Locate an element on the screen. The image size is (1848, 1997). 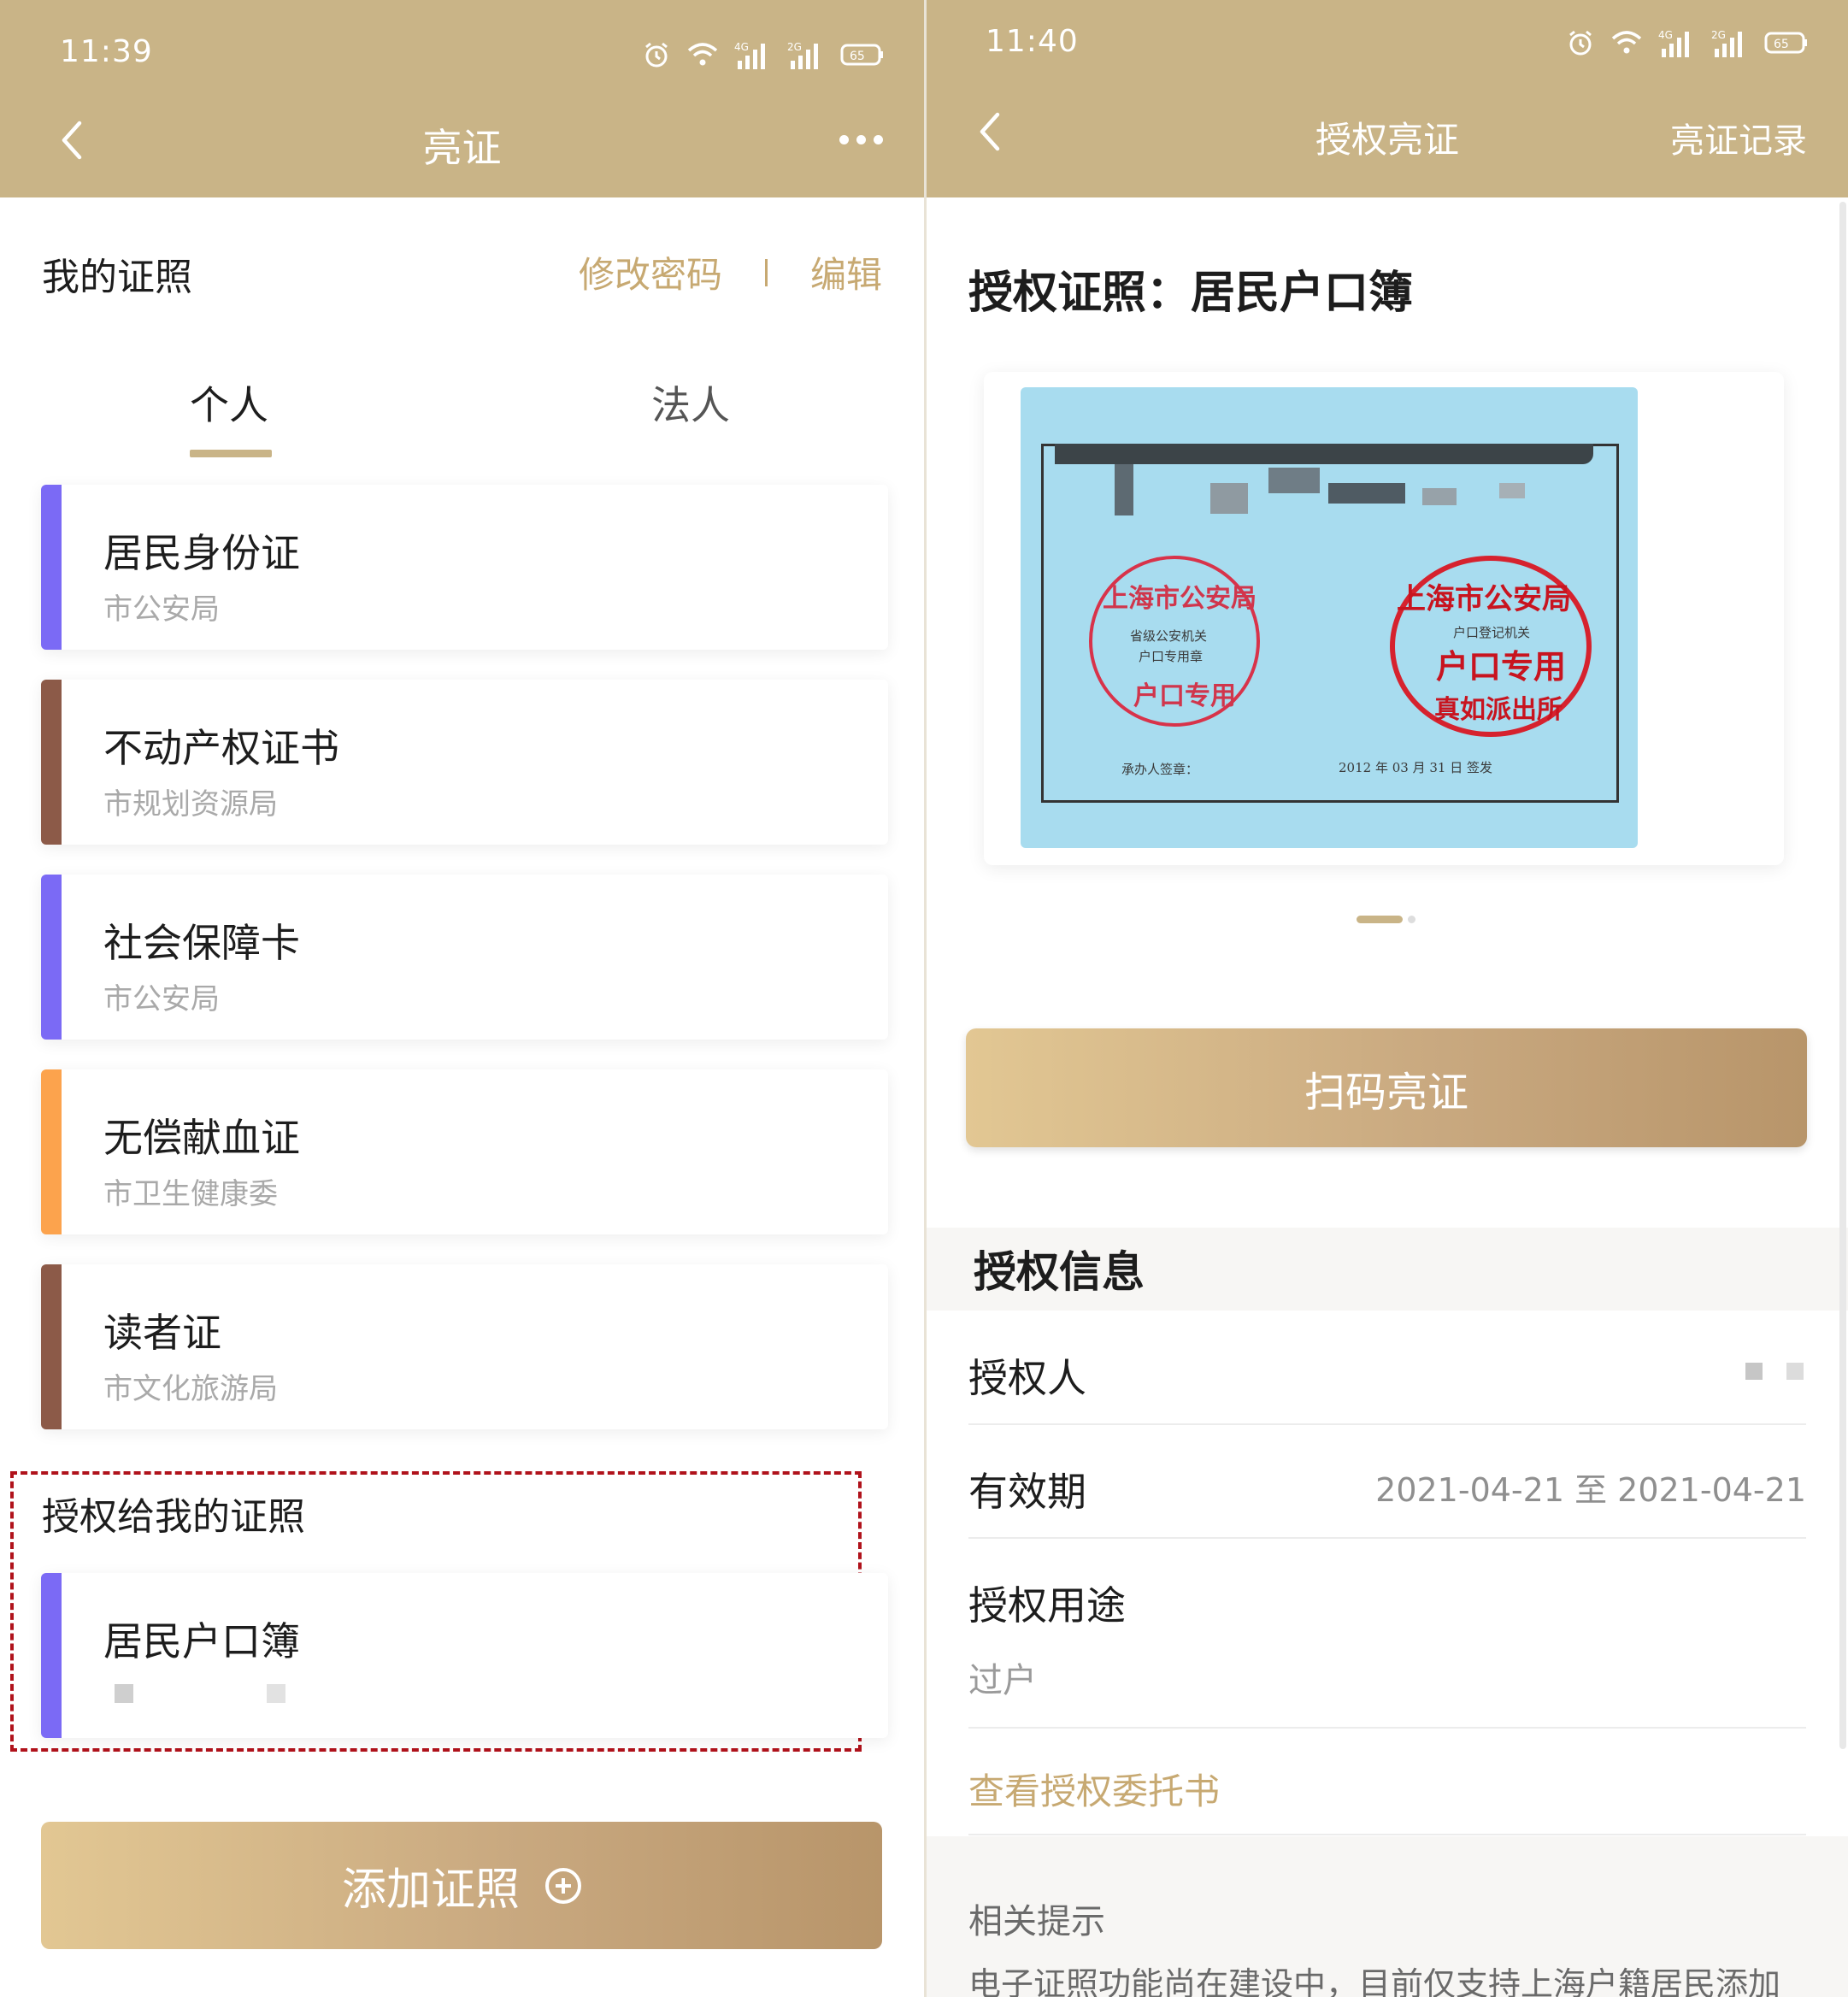
add-cert-button: 添加证照 is located at coordinates (461, 1886).